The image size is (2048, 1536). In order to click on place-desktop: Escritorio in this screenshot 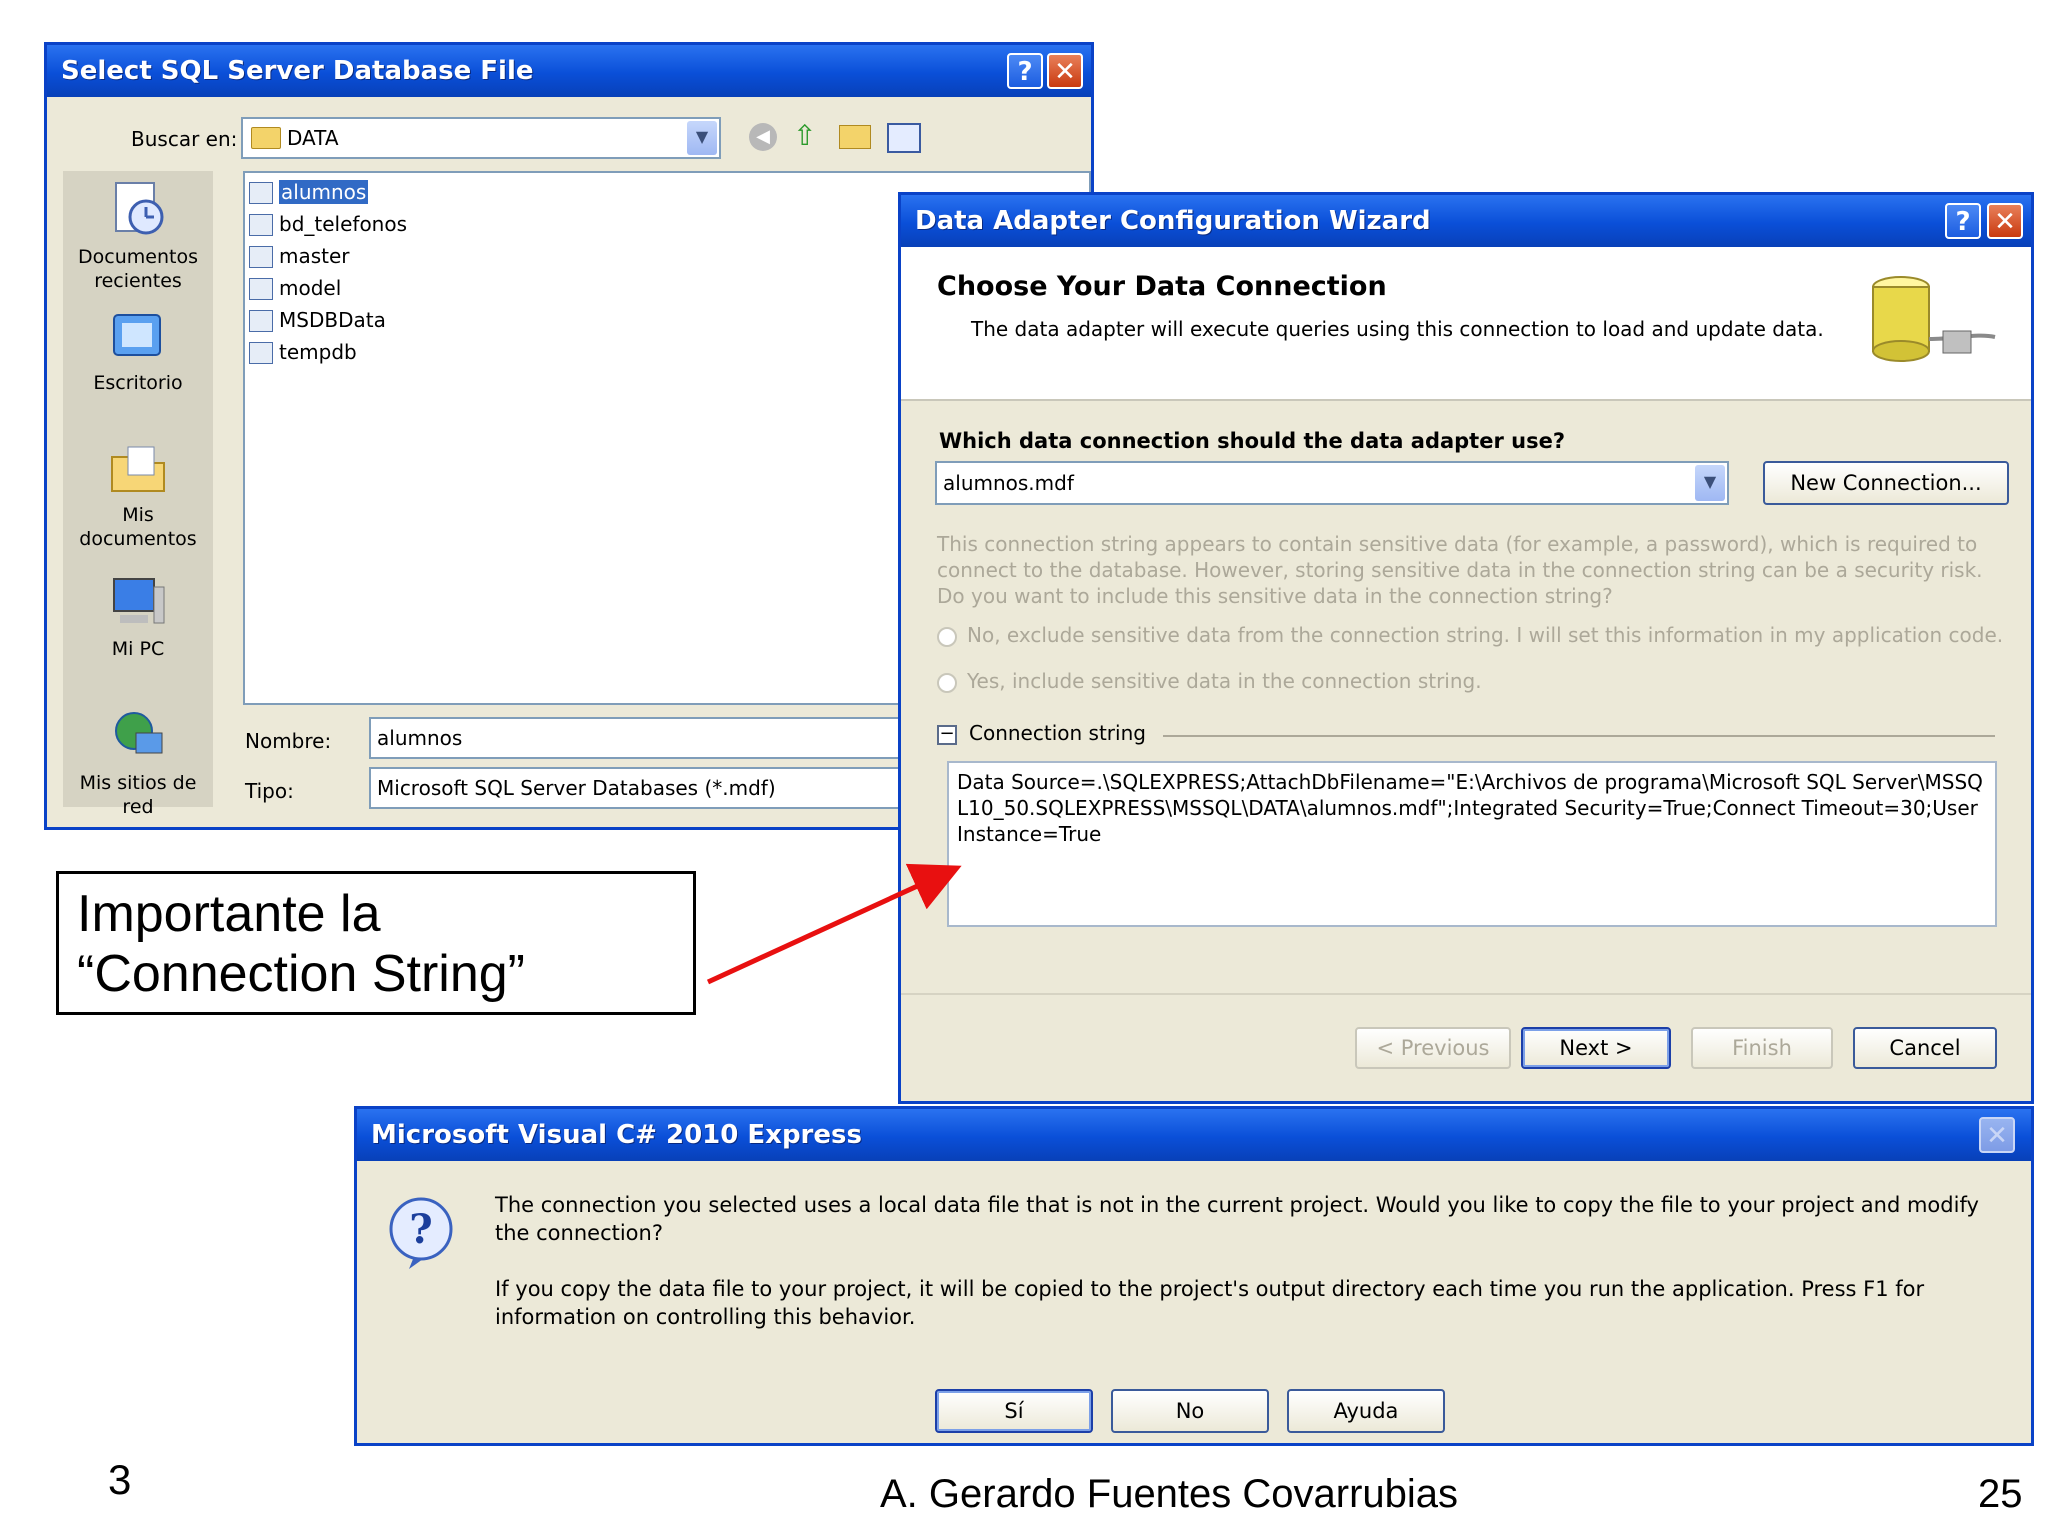, I will do `click(138, 352)`.